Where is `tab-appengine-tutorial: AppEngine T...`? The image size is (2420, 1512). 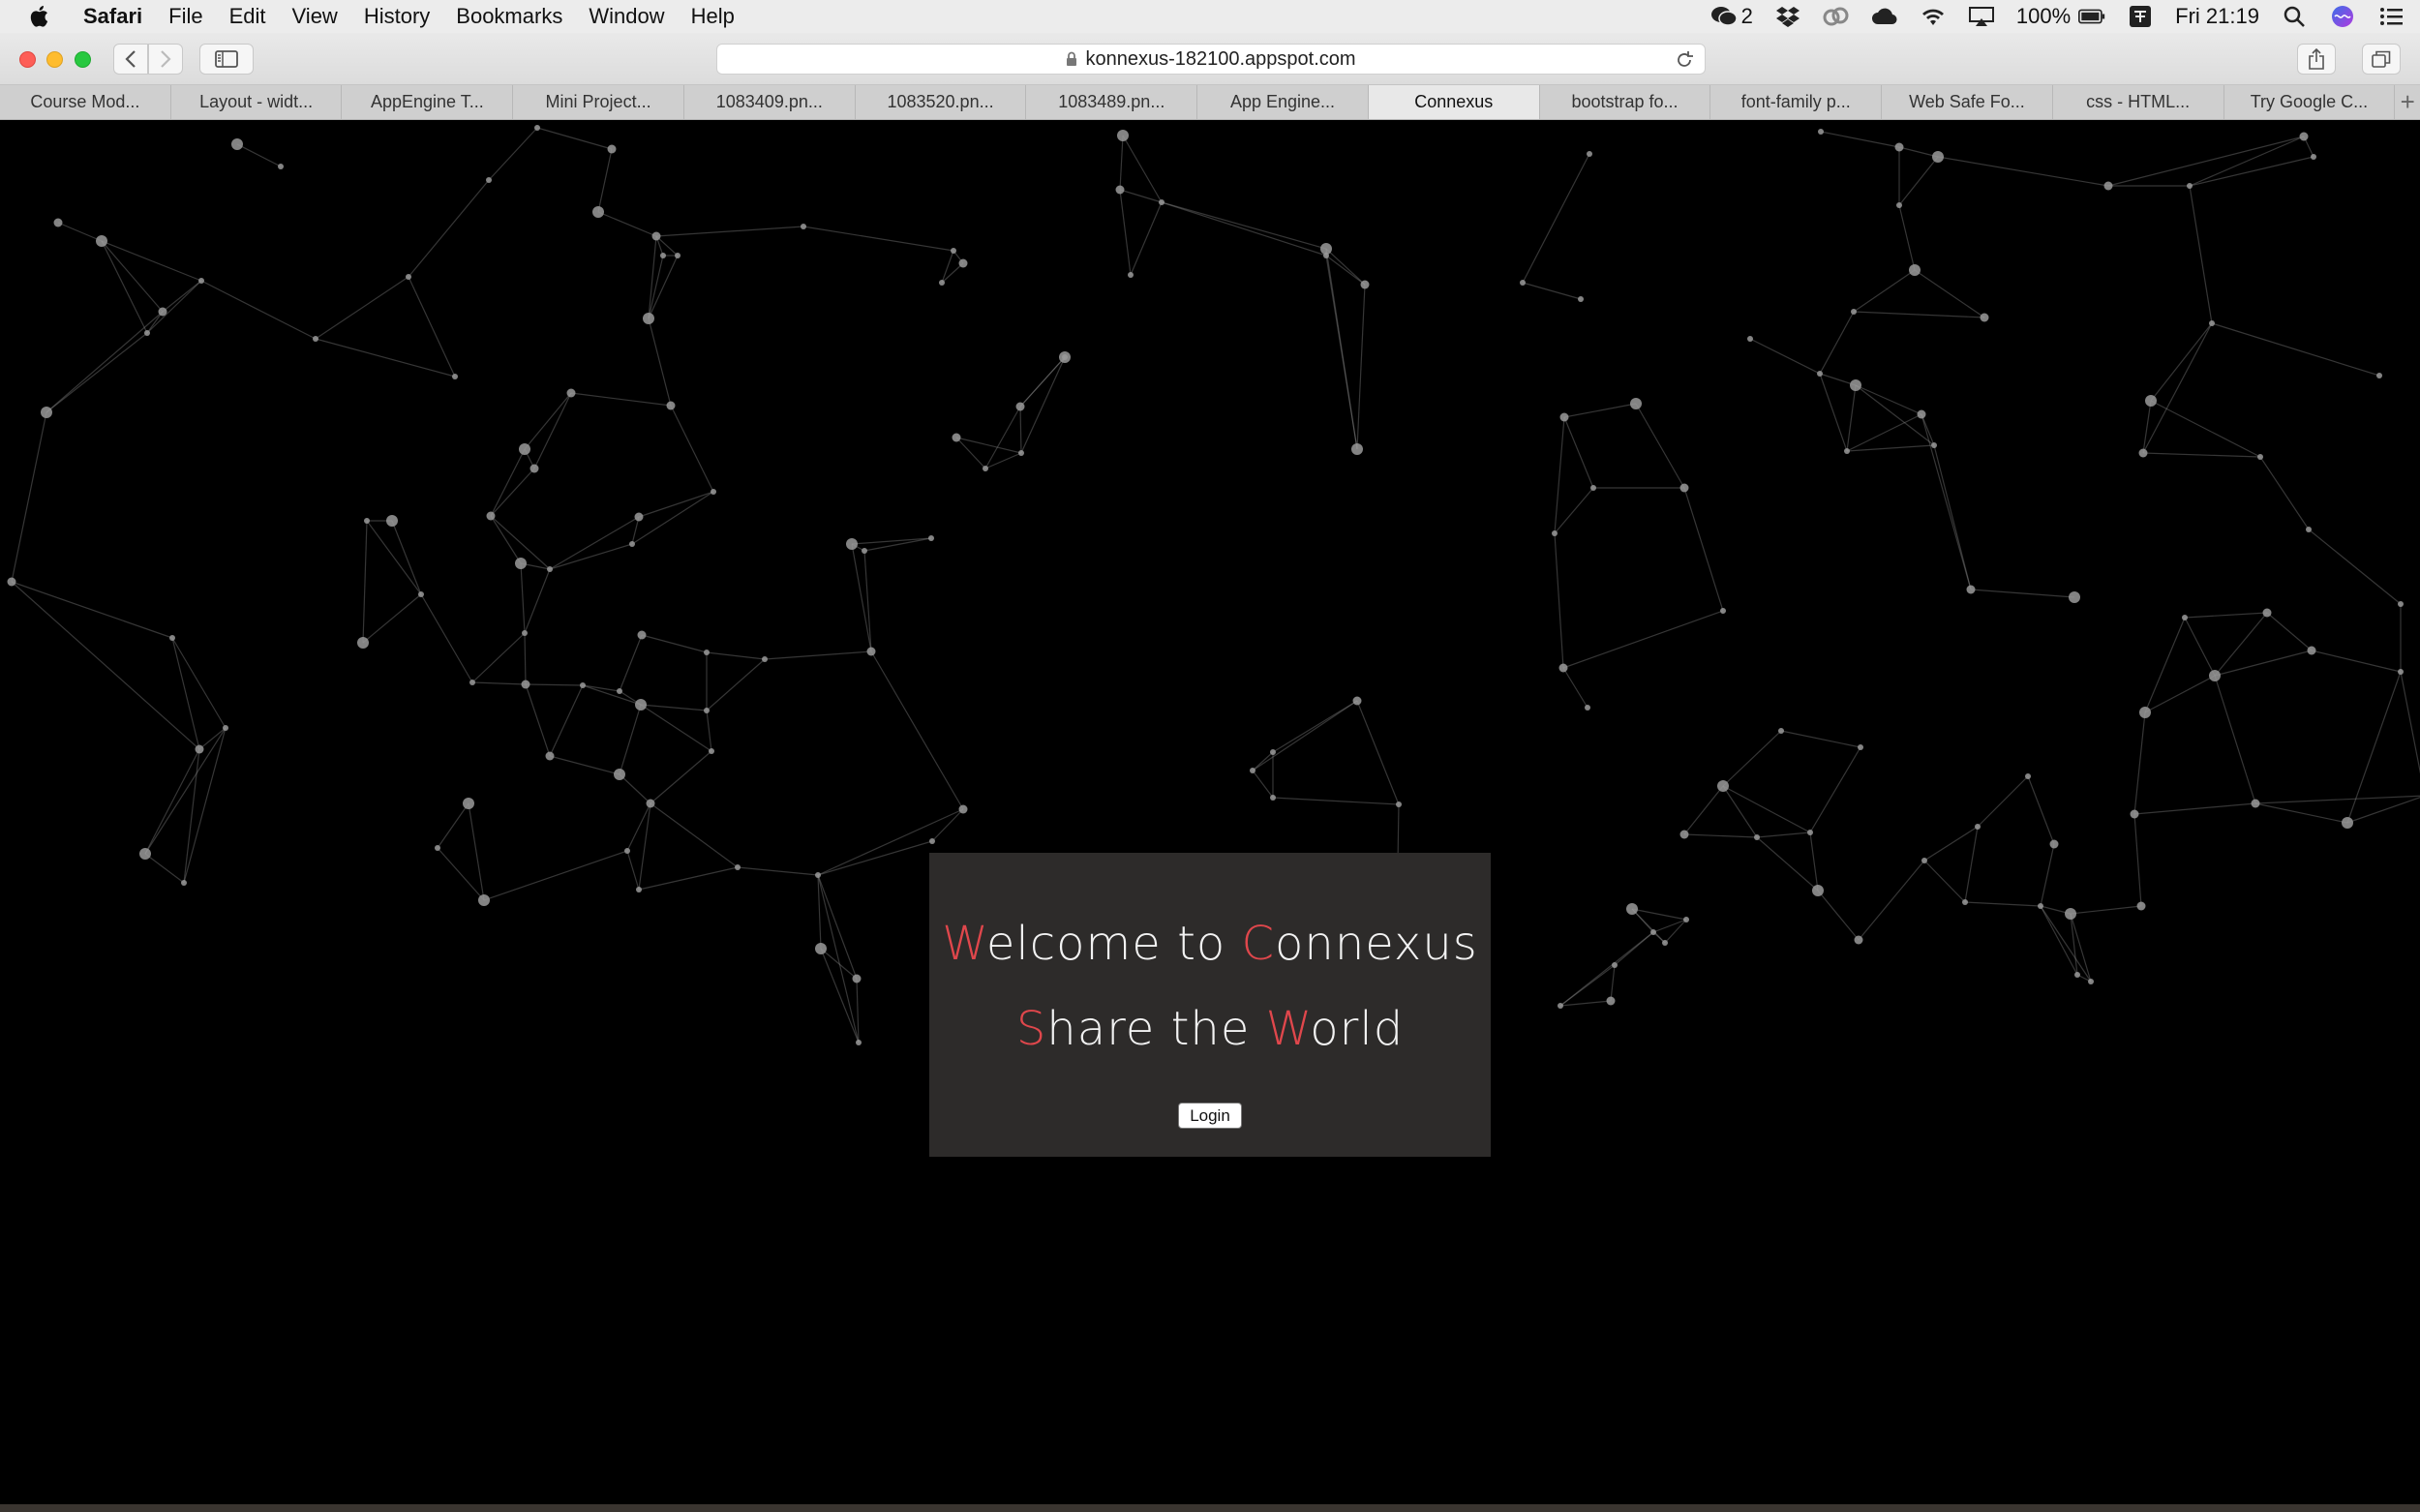 tab-appengine-tutorial: AppEngine T... is located at coordinates (428, 102).